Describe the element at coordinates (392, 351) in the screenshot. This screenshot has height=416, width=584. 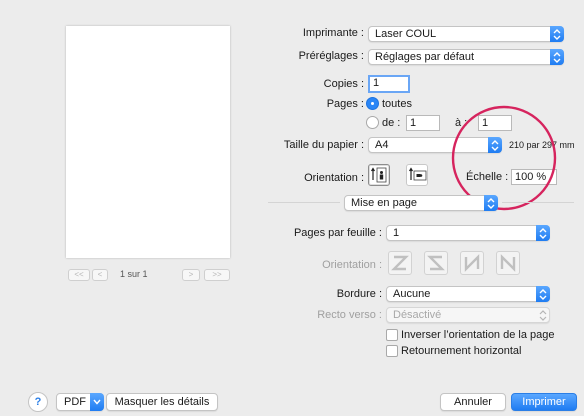
I see `horizontal-flip-checkbox` at that location.